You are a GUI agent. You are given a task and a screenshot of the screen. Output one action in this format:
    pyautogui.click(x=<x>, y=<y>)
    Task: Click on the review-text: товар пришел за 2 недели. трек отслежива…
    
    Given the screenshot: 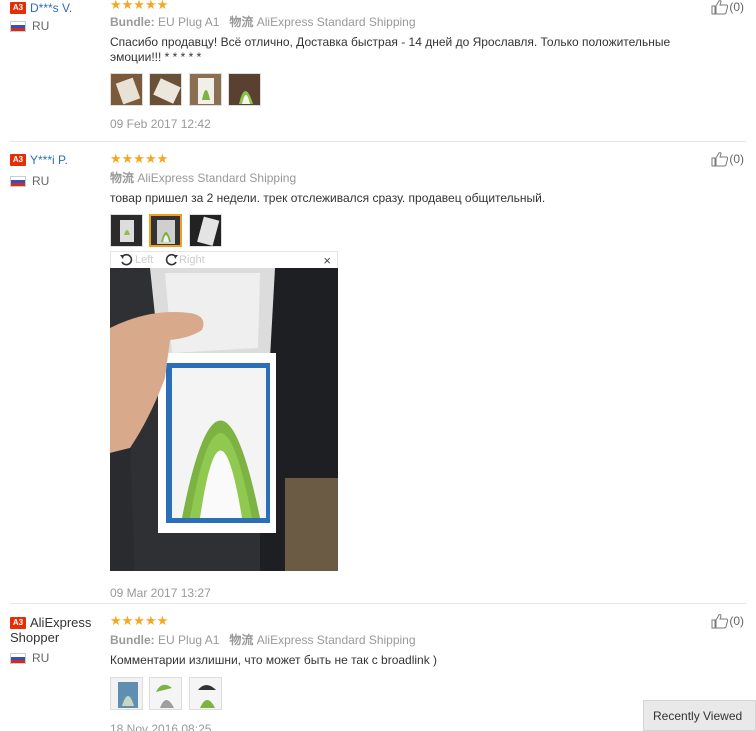 What is the action you would take?
    pyautogui.click(x=328, y=198)
    